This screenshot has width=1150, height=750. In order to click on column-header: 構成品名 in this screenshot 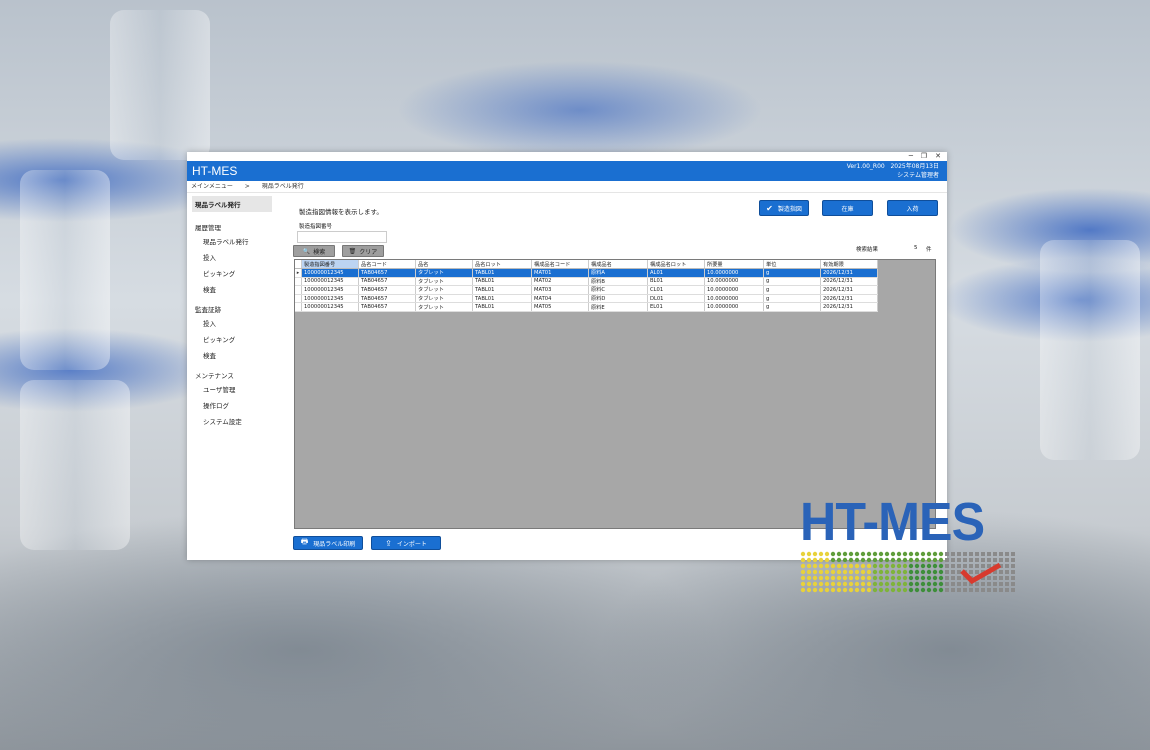, I will do `click(618, 264)`.